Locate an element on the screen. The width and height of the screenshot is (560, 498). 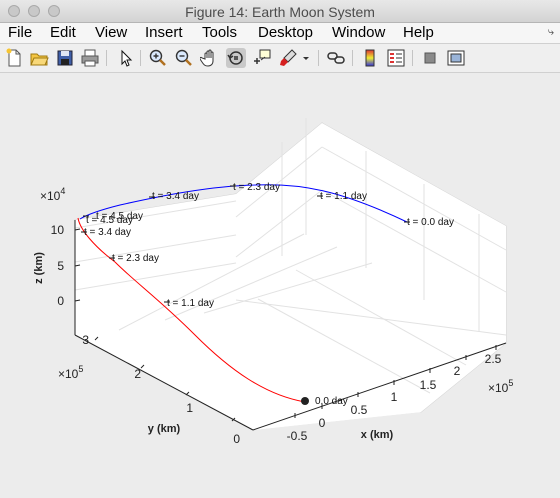
zoom-out-icon is located at coordinates (184, 58).